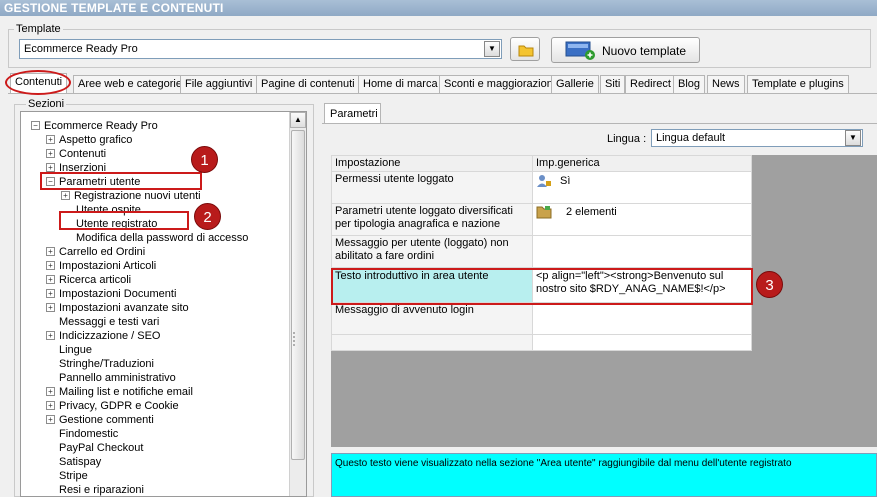  What do you see at coordinates (642, 163) in the screenshot?
I see `grid-header-imp-generica: Imp.generica` at bounding box center [642, 163].